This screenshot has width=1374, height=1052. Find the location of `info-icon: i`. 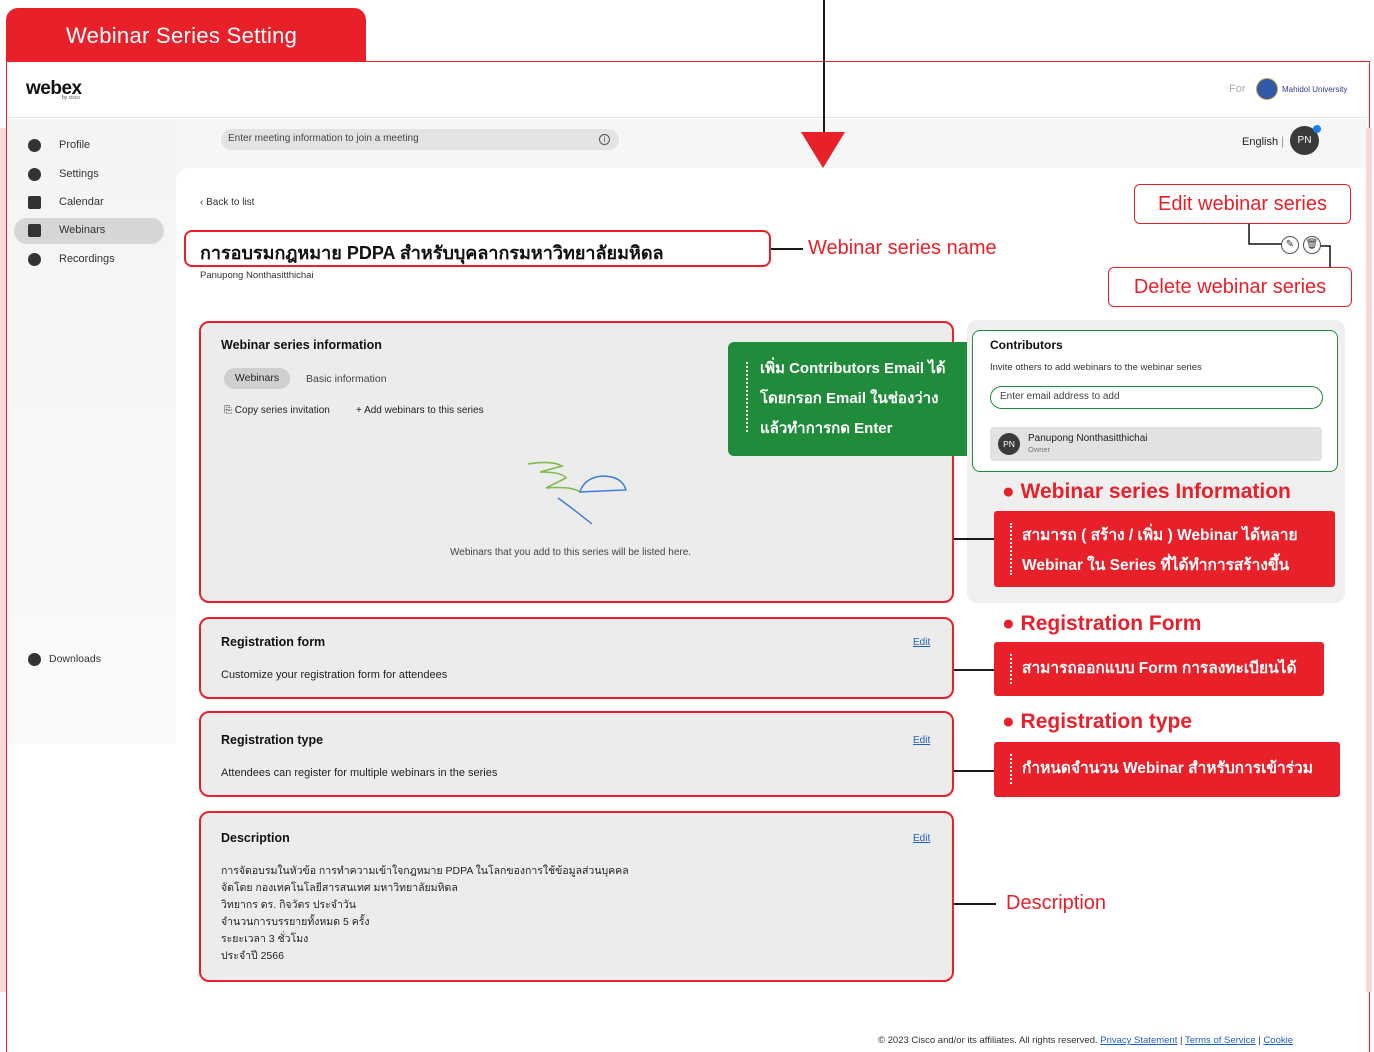

info-icon: i is located at coordinates (604, 139).